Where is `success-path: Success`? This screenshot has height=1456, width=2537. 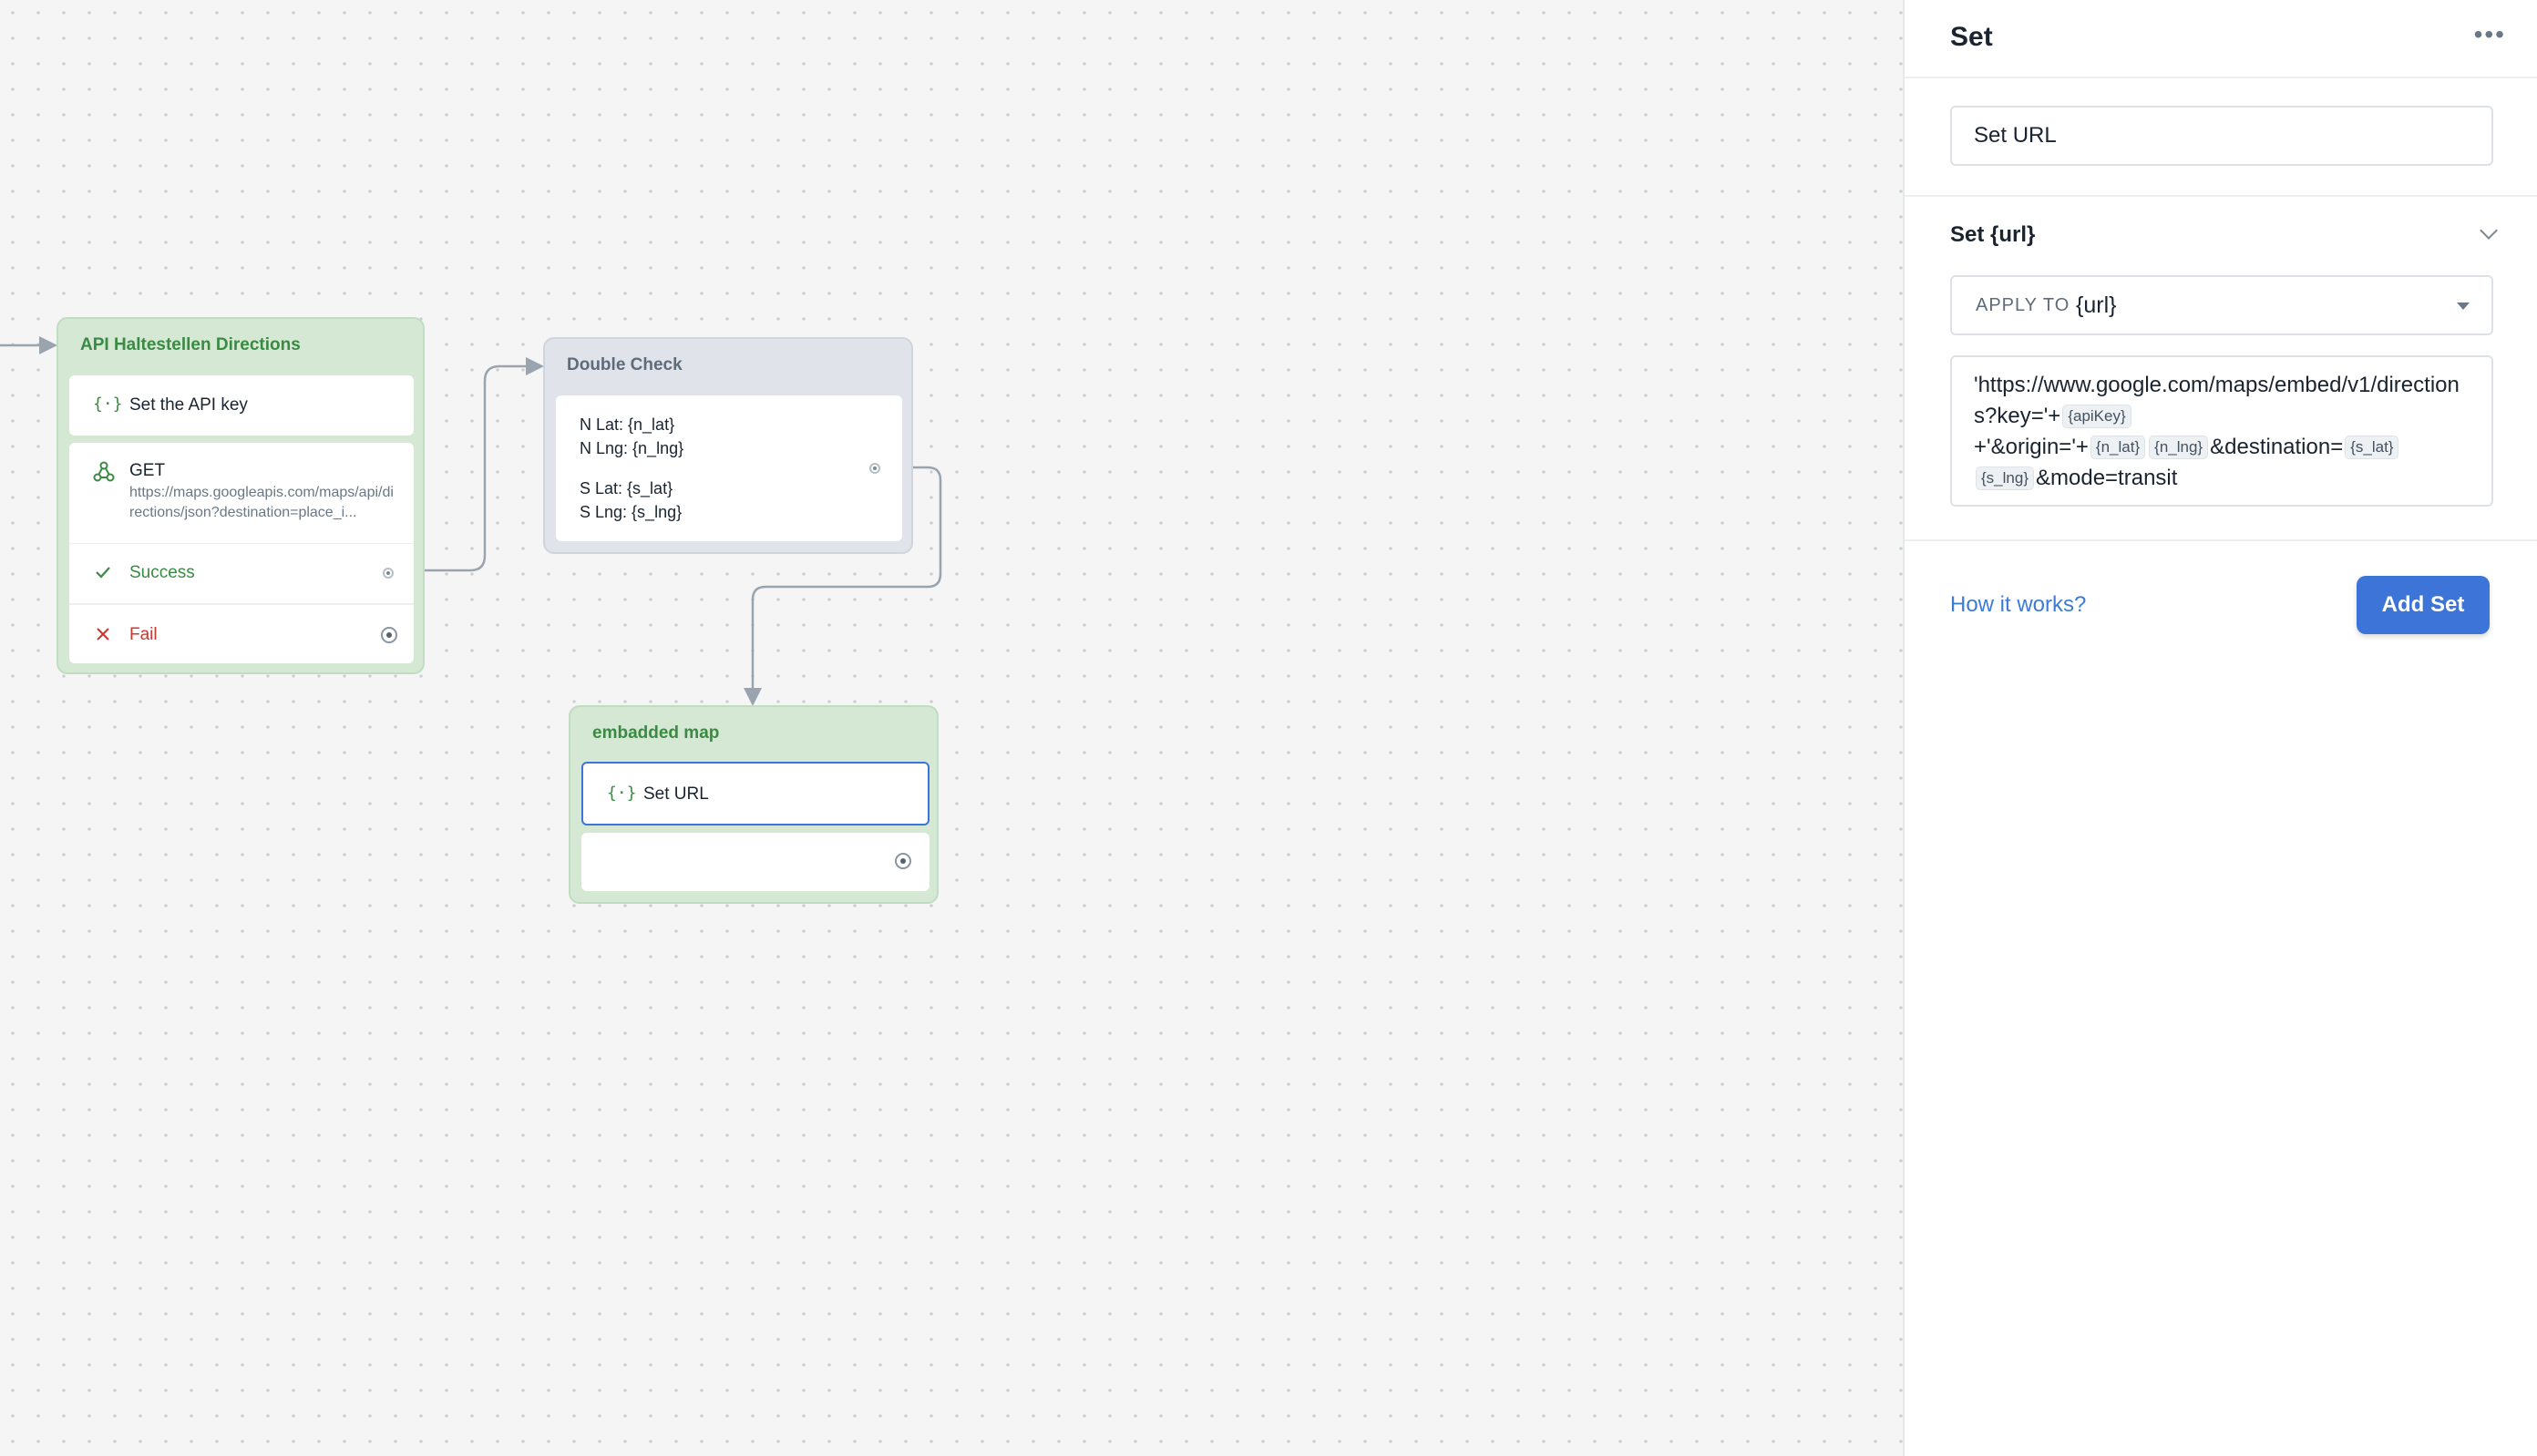 success-path: Success is located at coordinates (241, 572).